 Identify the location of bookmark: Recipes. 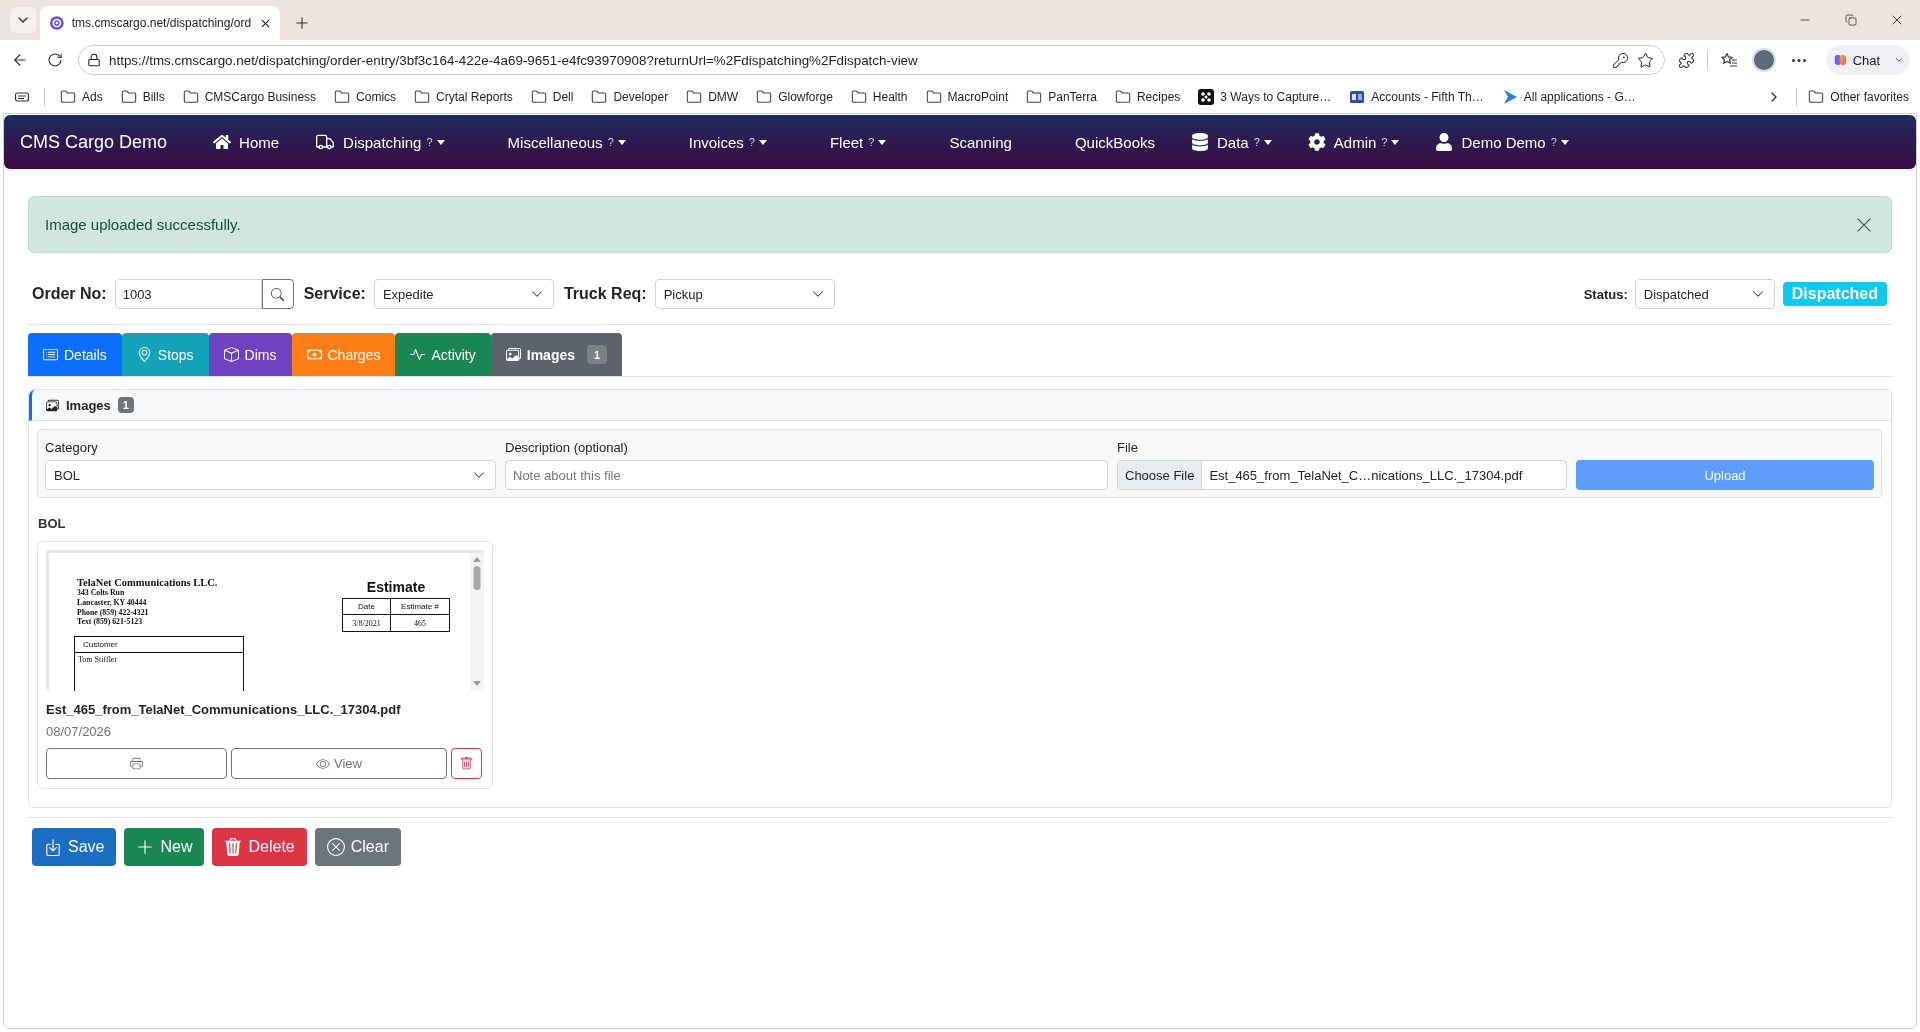
(1147, 96).